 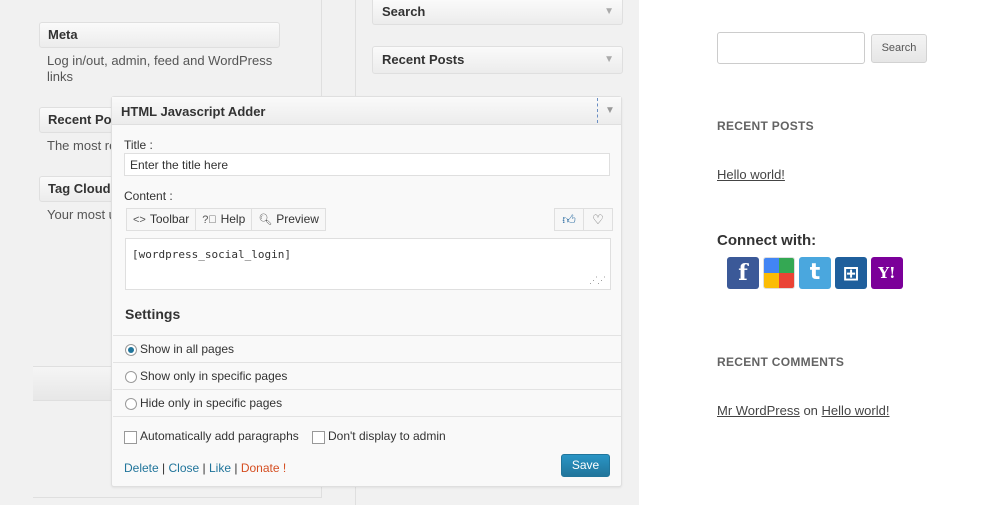 What do you see at coordinates (73, 383) in the screenshot?
I see `inactive-widgets-bar` at bounding box center [73, 383].